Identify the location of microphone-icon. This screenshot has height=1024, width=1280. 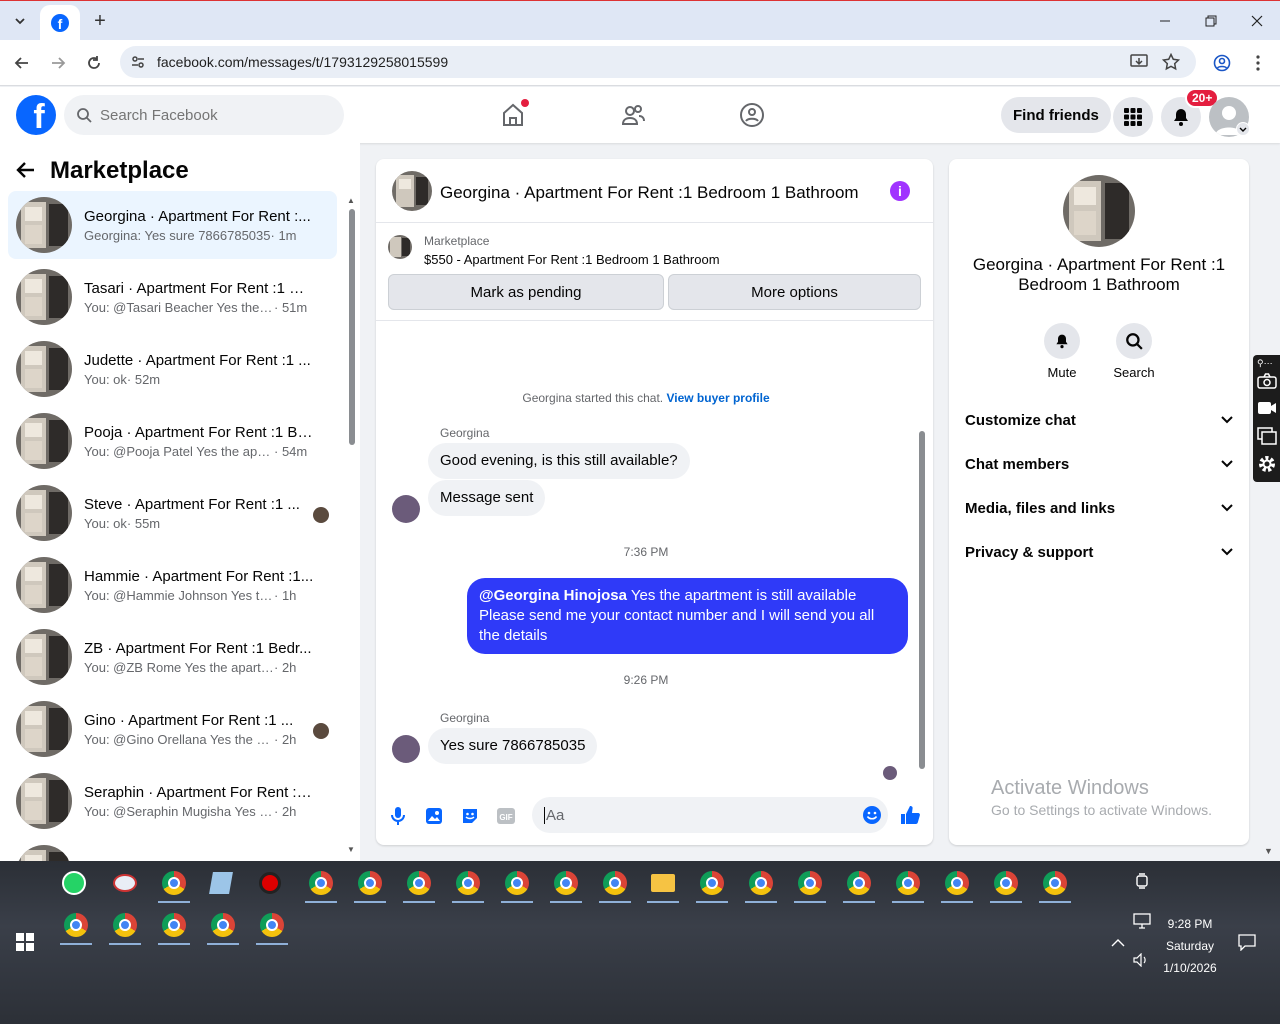
(398, 816).